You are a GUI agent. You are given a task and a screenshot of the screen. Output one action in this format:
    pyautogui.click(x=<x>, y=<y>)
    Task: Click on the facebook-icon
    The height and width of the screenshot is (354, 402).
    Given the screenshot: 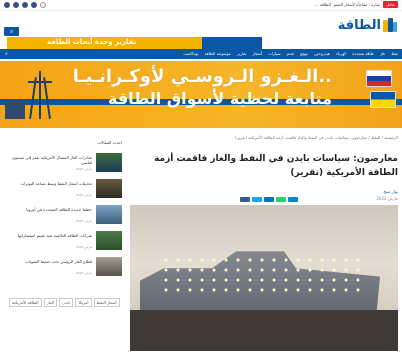 What is the action you would take?
    pyautogui.click(x=7, y=5)
    